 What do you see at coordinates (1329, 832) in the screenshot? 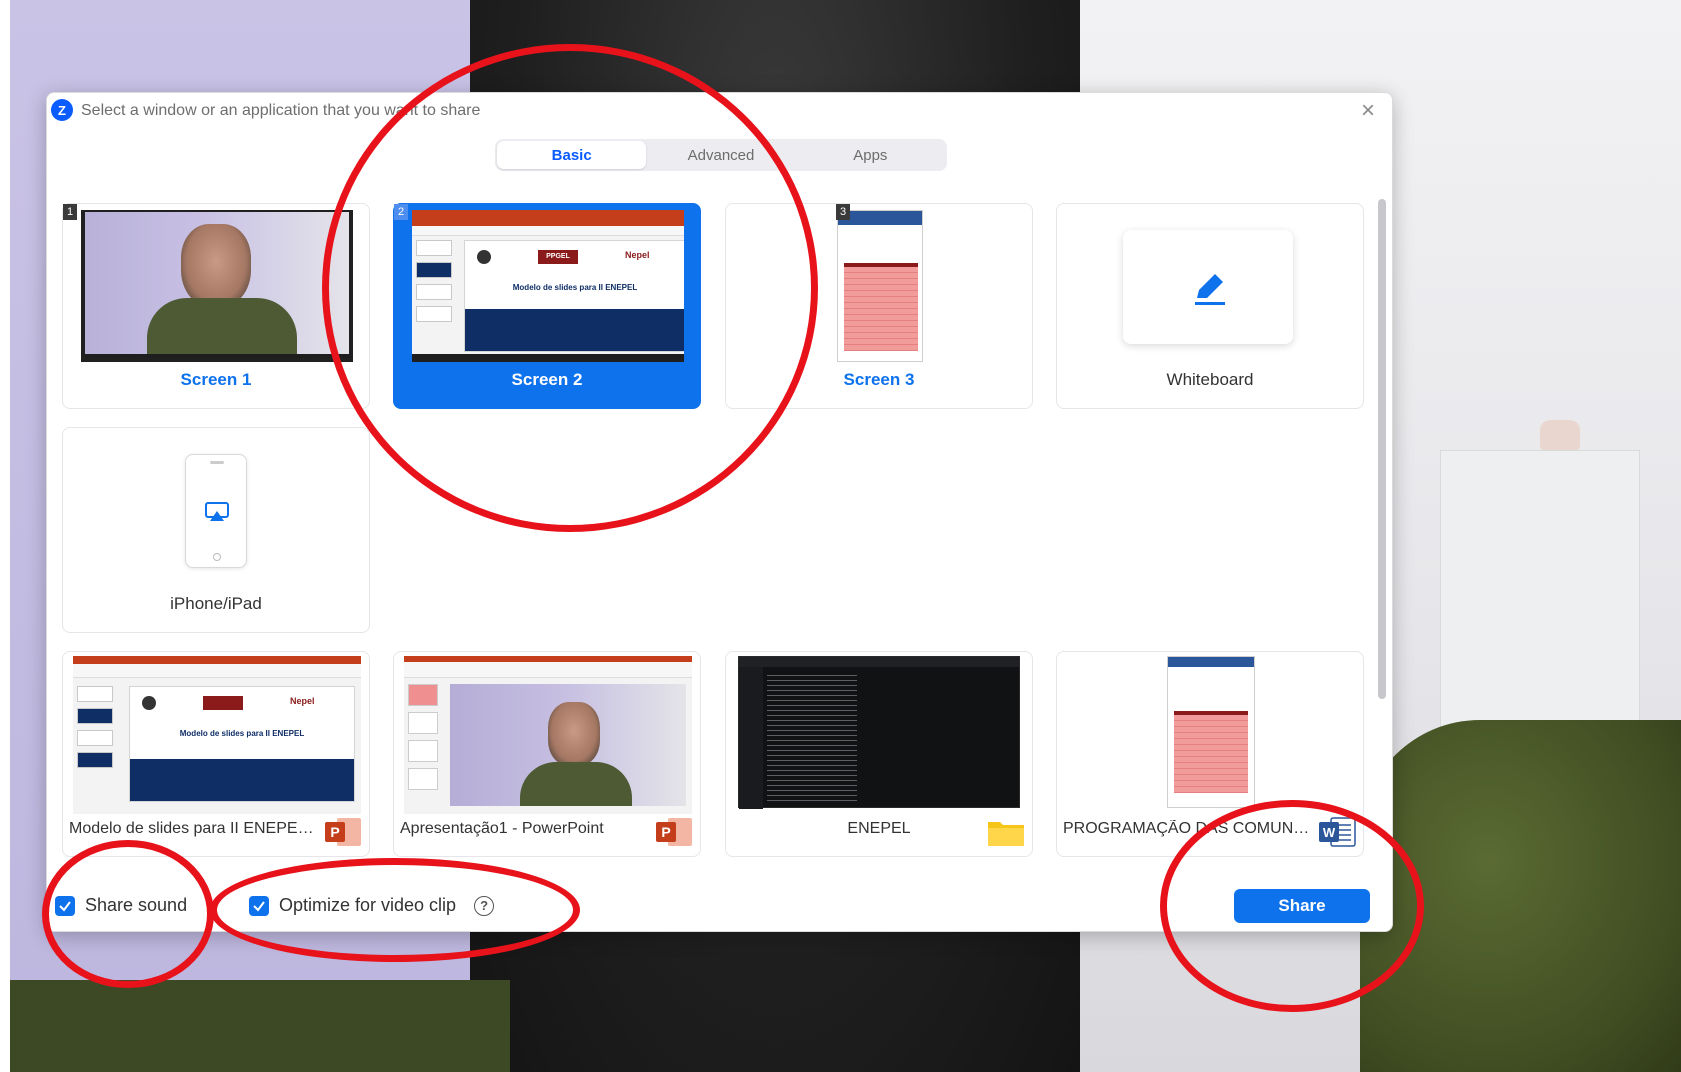
I see `svg-text: W` at bounding box center [1329, 832].